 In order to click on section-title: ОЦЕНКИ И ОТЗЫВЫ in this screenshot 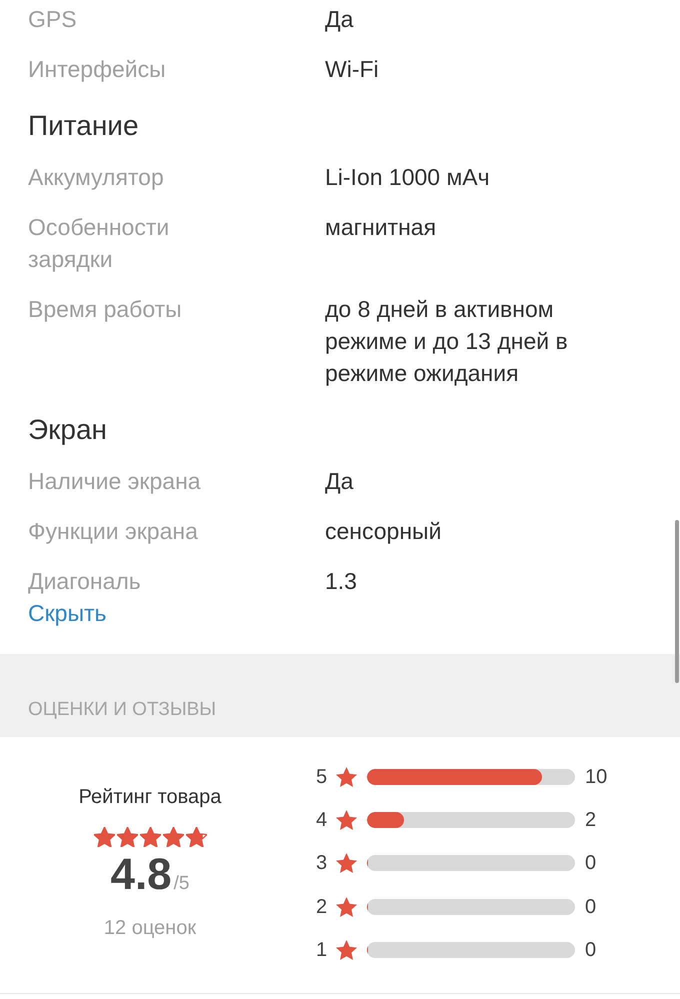, I will do `click(122, 710)`.